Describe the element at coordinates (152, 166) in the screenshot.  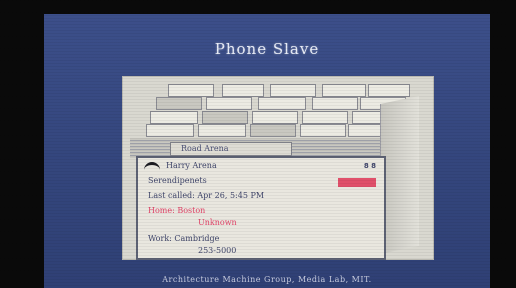
I see `telephone-handset-icon` at that location.